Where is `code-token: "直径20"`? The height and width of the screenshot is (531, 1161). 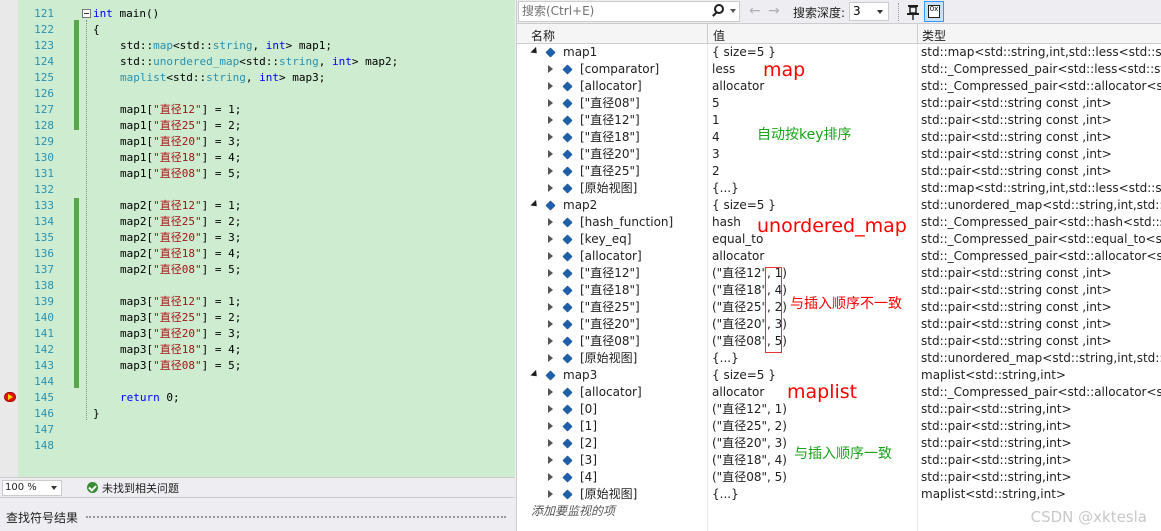
code-token: "直径20" is located at coordinates (177, 141).